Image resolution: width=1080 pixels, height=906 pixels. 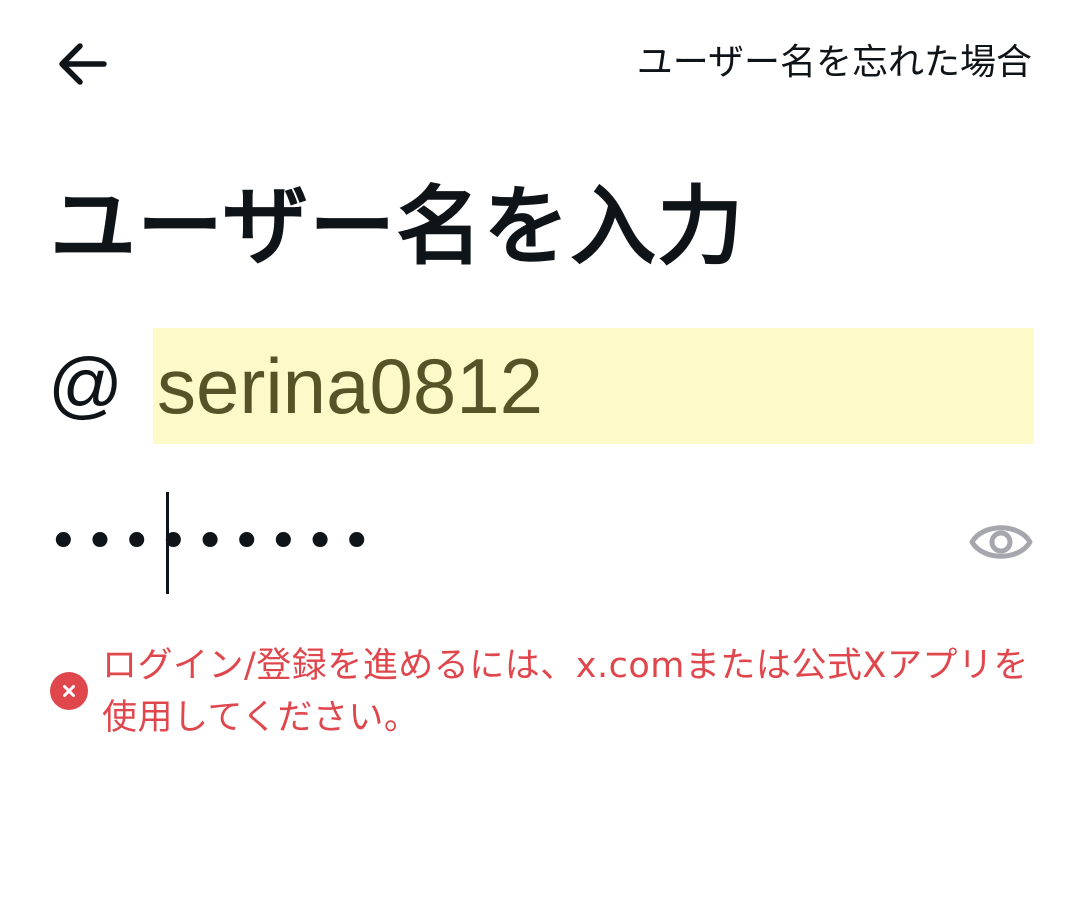 I want to click on username-field: @, so click(x=541, y=386).